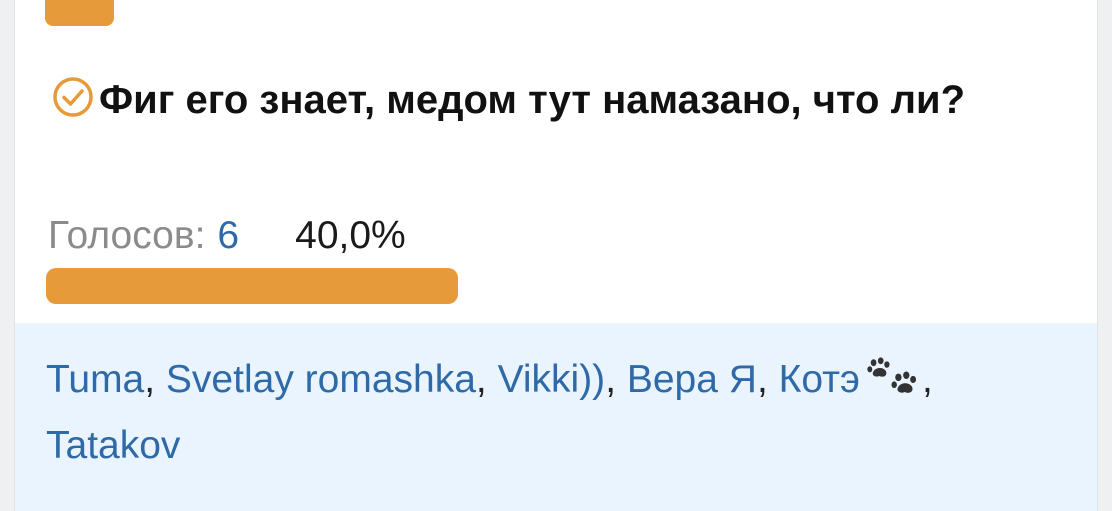 The width and height of the screenshot is (1112, 511). I want to click on votes-percent: 40,0%, so click(350, 235).